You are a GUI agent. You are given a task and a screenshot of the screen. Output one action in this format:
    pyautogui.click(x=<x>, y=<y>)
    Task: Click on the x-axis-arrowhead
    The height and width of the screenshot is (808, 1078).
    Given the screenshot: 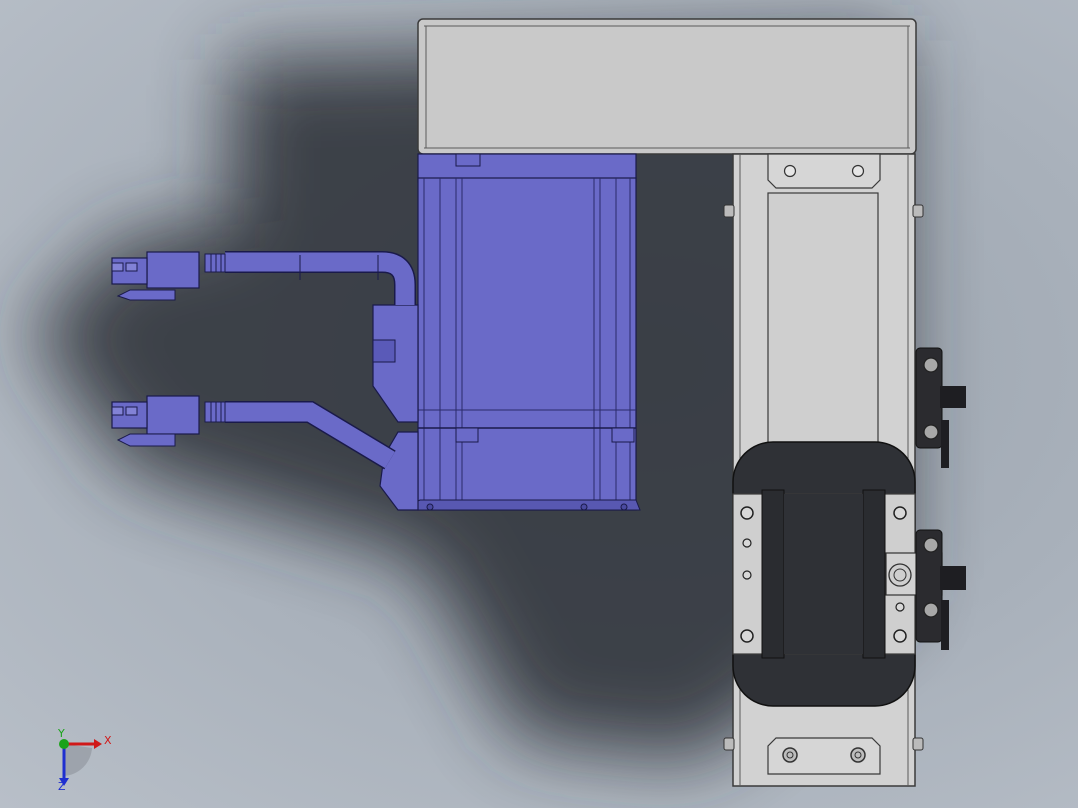 What is the action you would take?
    pyautogui.click(x=98, y=744)
    